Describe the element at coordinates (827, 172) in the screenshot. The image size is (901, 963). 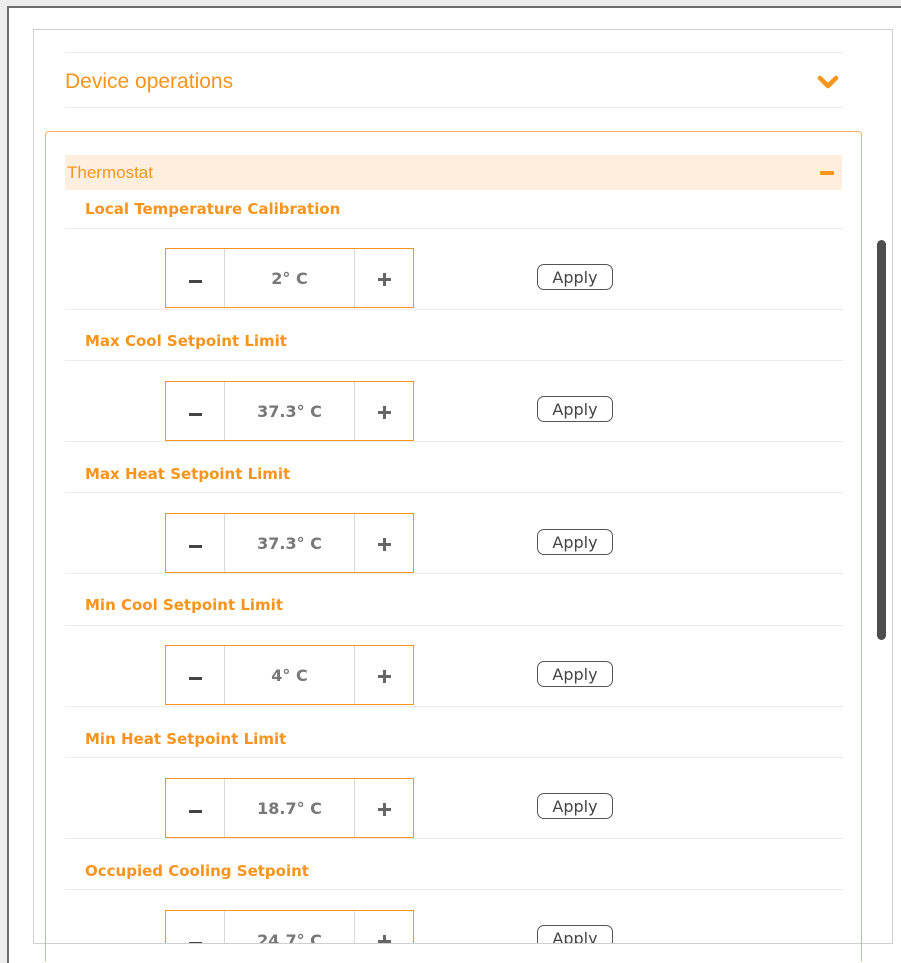
I see `collapse-icon` at that location.